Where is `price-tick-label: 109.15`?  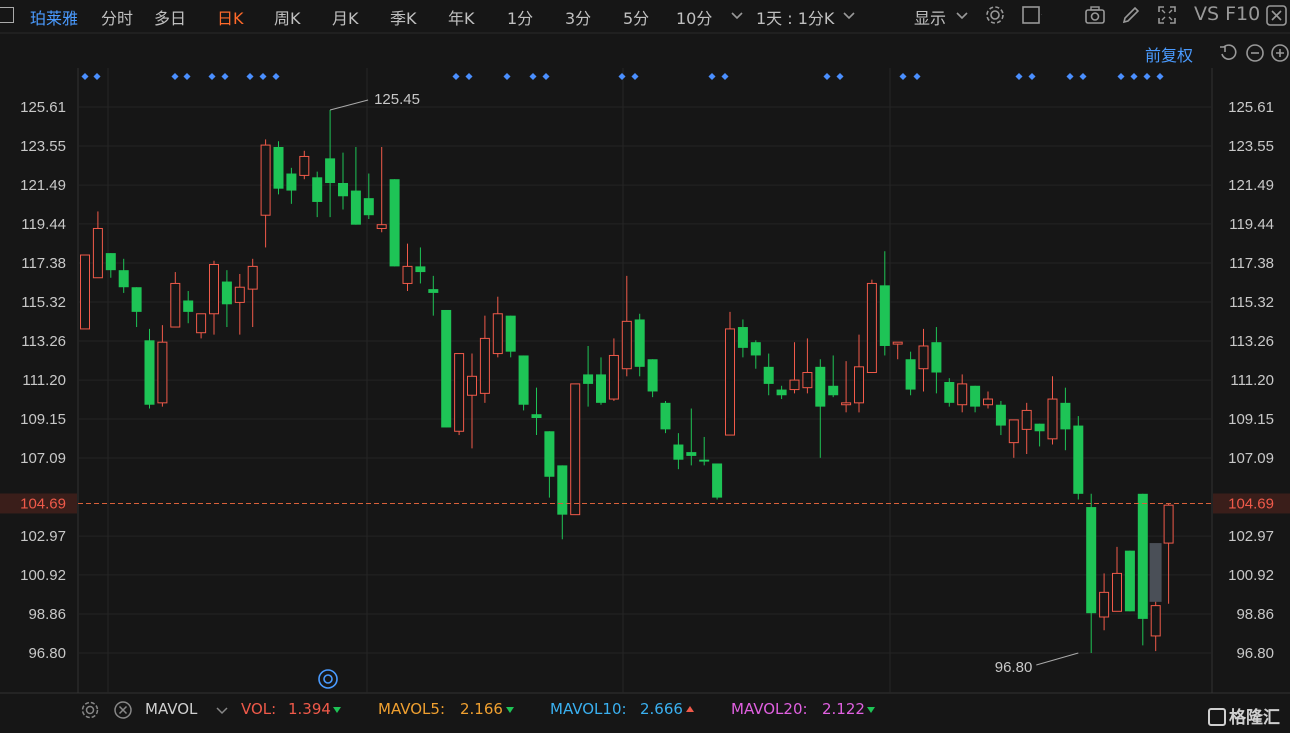 price-tick-label: 109.15 is located at coordinates (1251, 419).